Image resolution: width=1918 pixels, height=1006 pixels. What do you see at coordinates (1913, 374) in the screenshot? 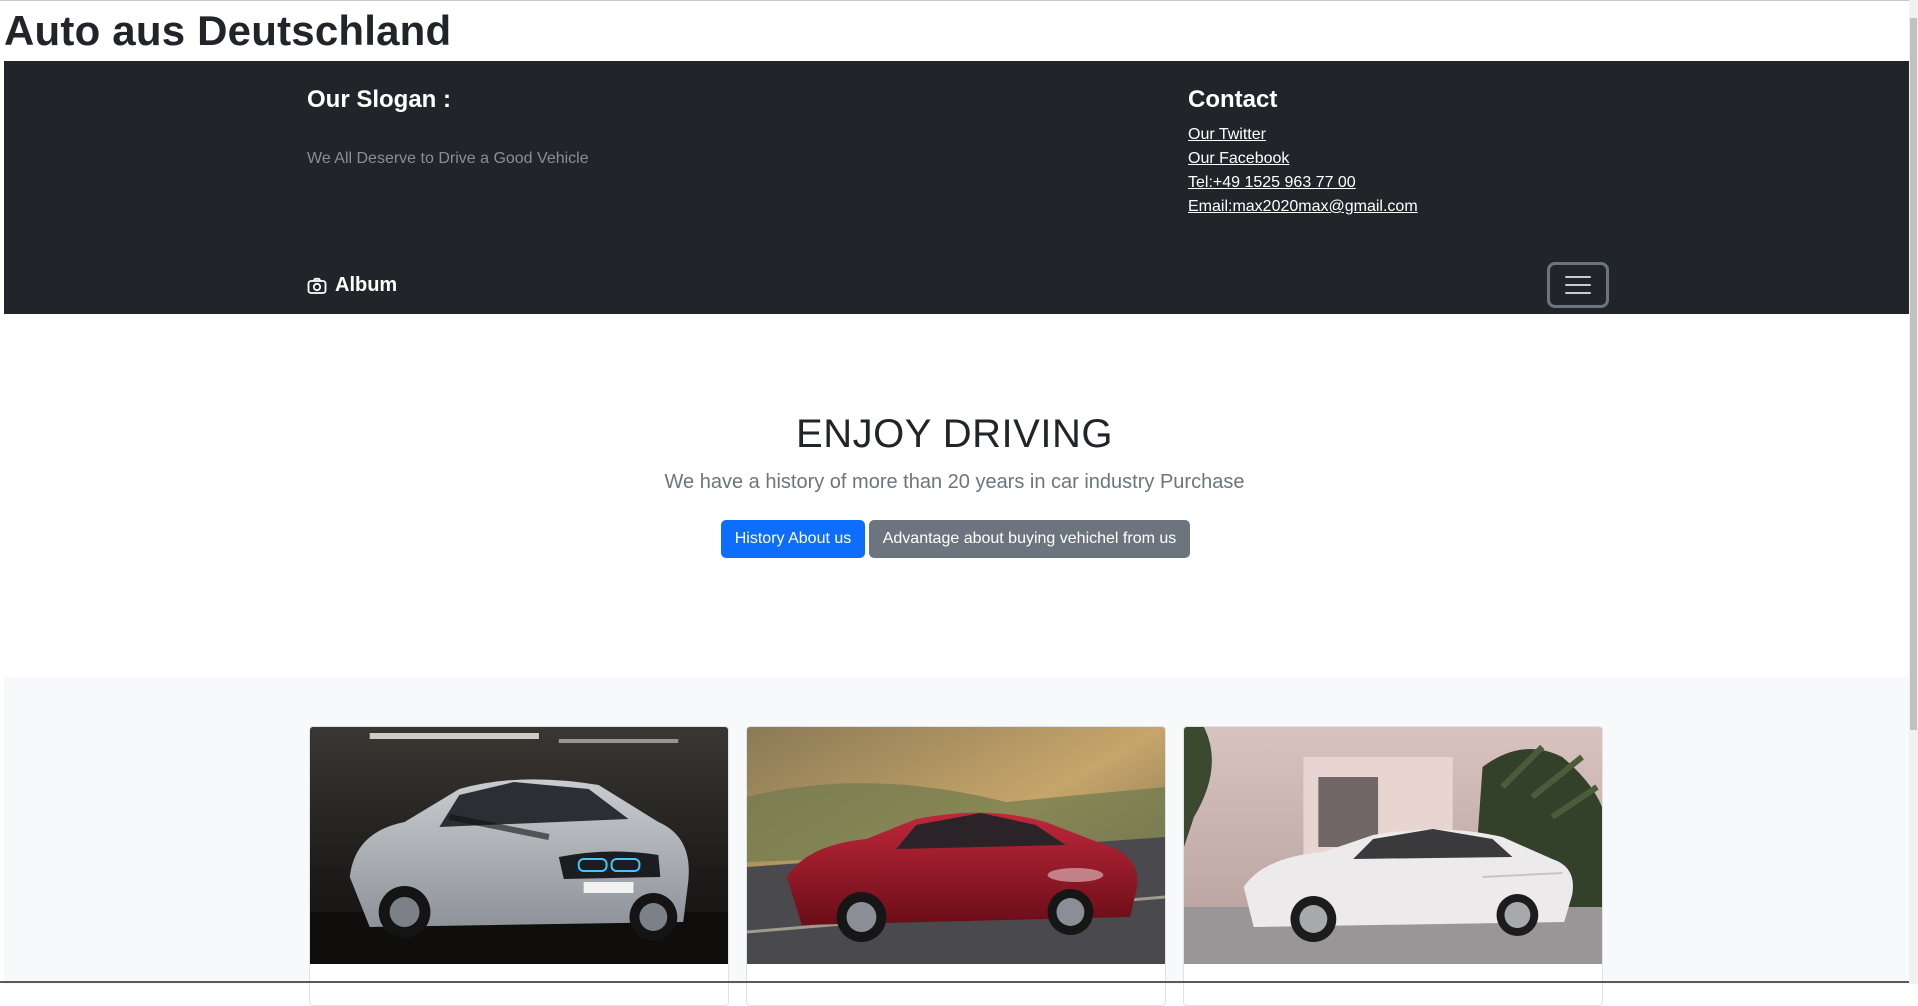
I see `scrollbar-thumb` at bounding box center [1913, 374].